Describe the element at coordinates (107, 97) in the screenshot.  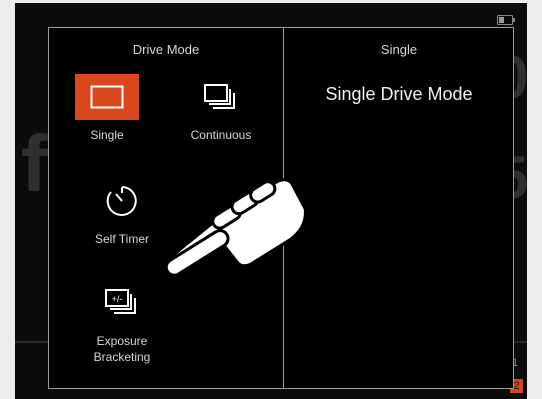
I see `single-frame-icon` at that location.